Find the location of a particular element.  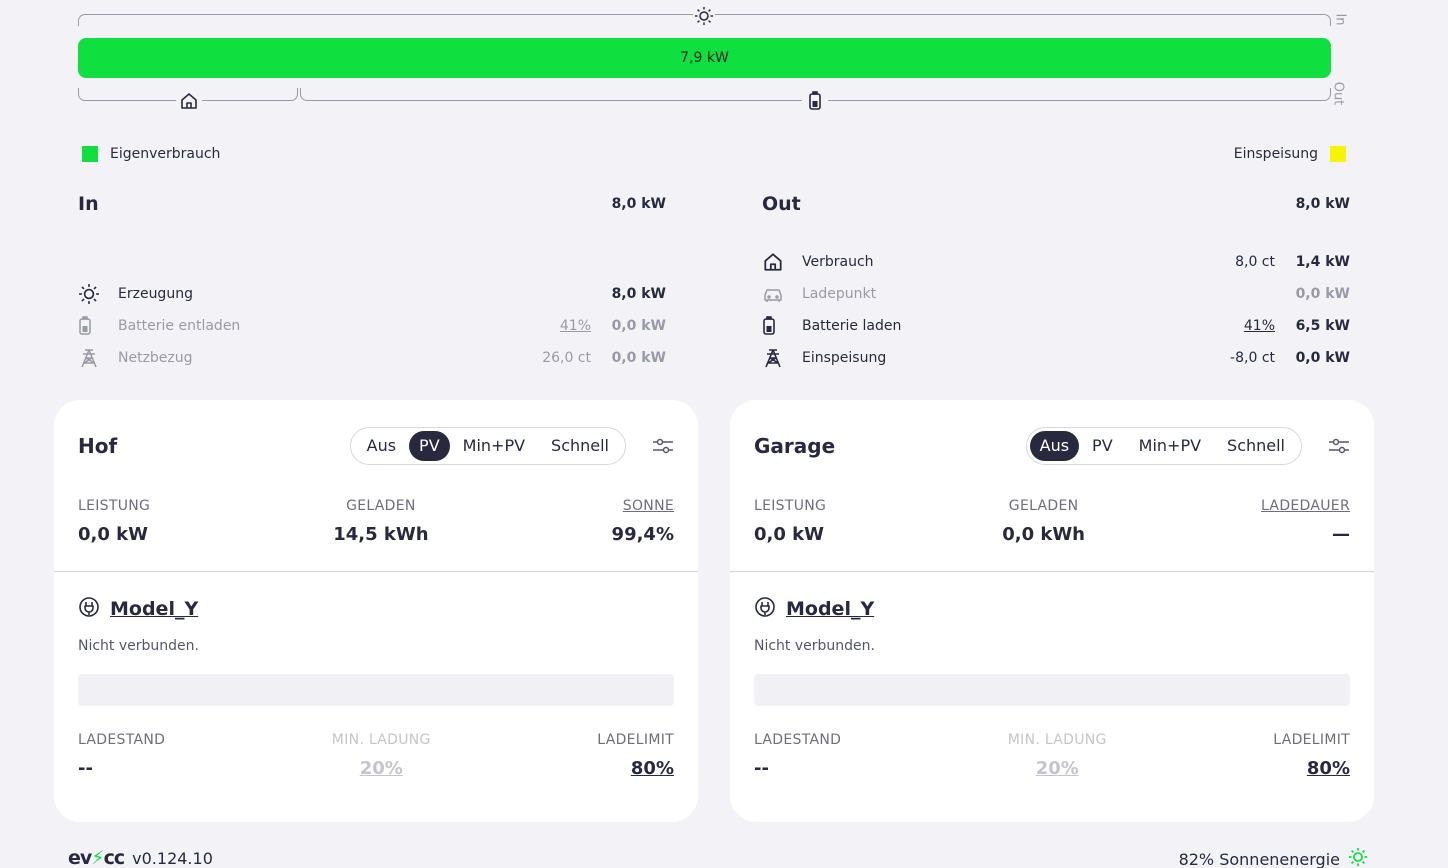

legend-swatch-yellow is located at coordinates (1338, 154).